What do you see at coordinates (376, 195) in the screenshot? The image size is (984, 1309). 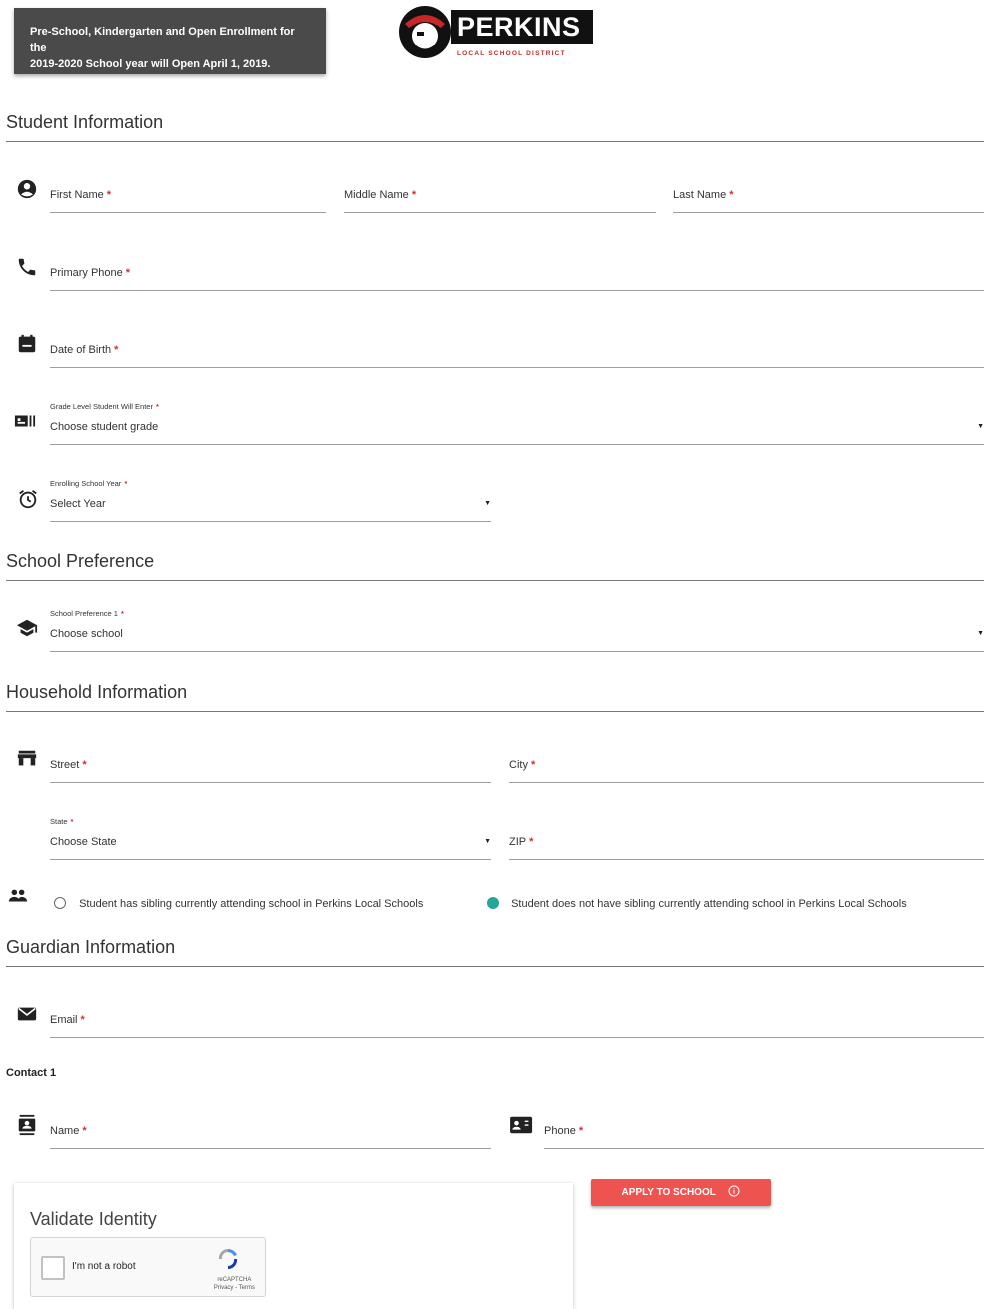 I see `middle-name-label: Middle Name` at bounding box center [376, 195].